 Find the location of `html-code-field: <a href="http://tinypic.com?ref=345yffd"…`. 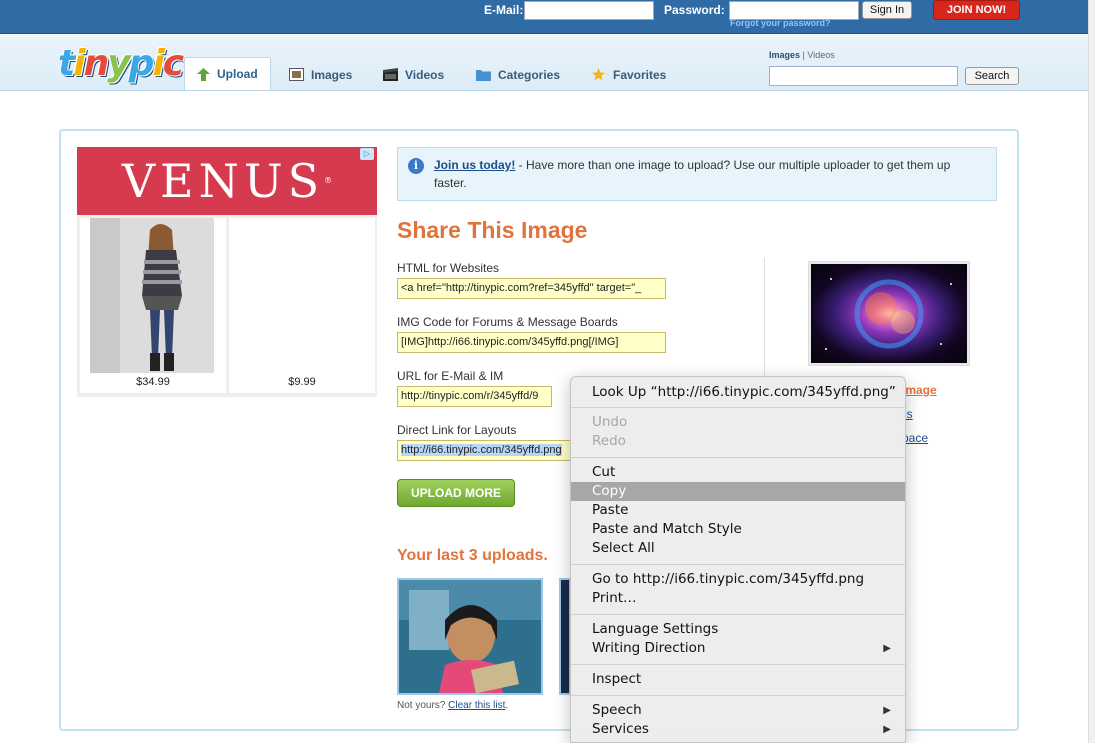

html-code-field: <a href="http://tinypic.com?ref=345yffd"… is located at coordinates (531, 288).